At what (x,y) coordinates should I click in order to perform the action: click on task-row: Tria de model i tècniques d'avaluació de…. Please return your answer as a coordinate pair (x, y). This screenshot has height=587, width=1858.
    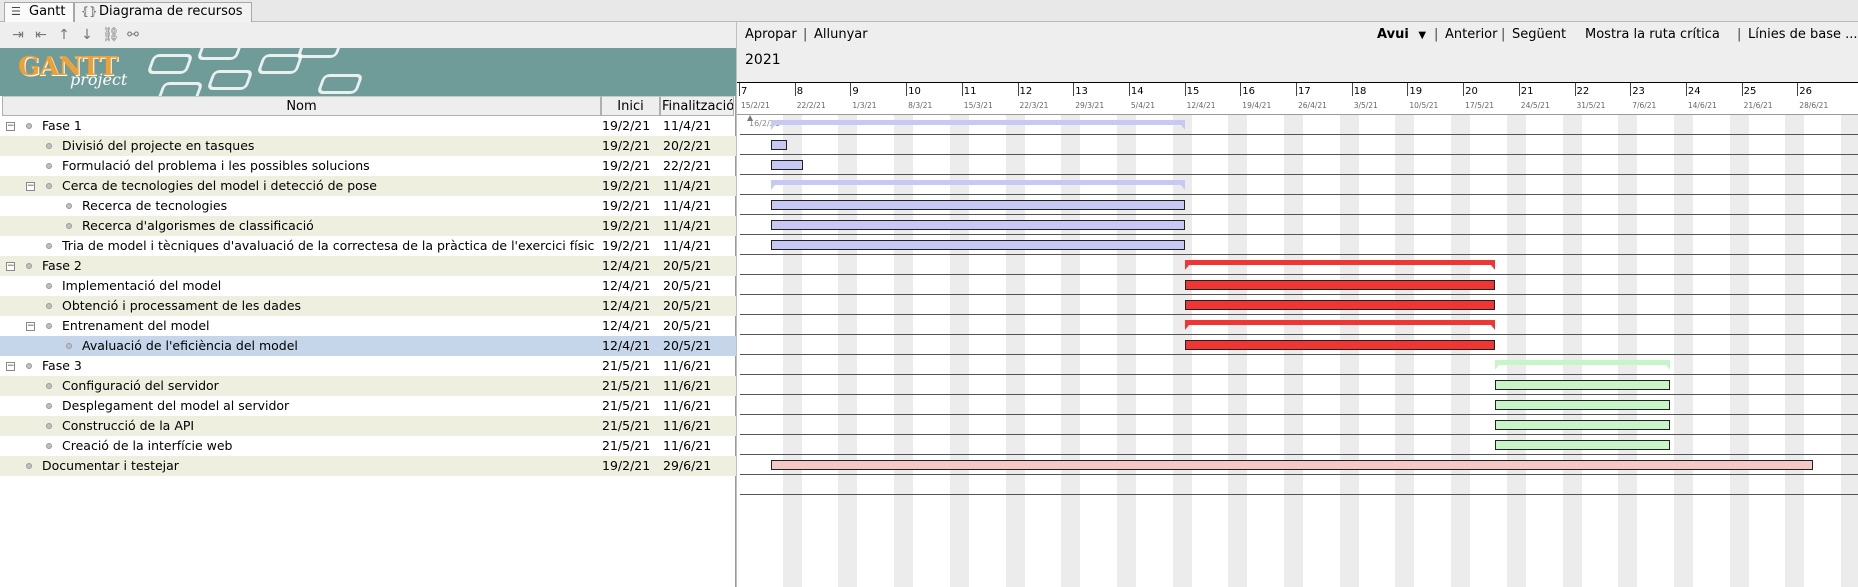
    Looking at the image, I should click on (368, 246).